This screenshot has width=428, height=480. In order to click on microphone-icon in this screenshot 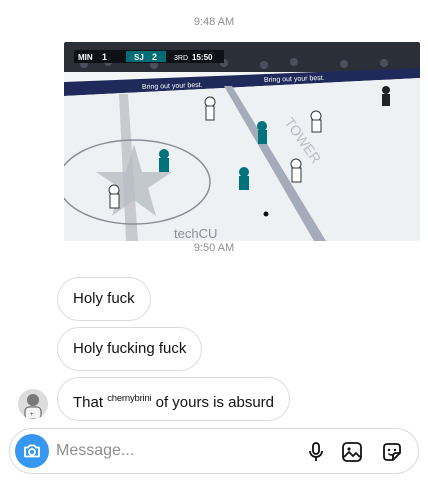, I will do `click(316, 452)`.